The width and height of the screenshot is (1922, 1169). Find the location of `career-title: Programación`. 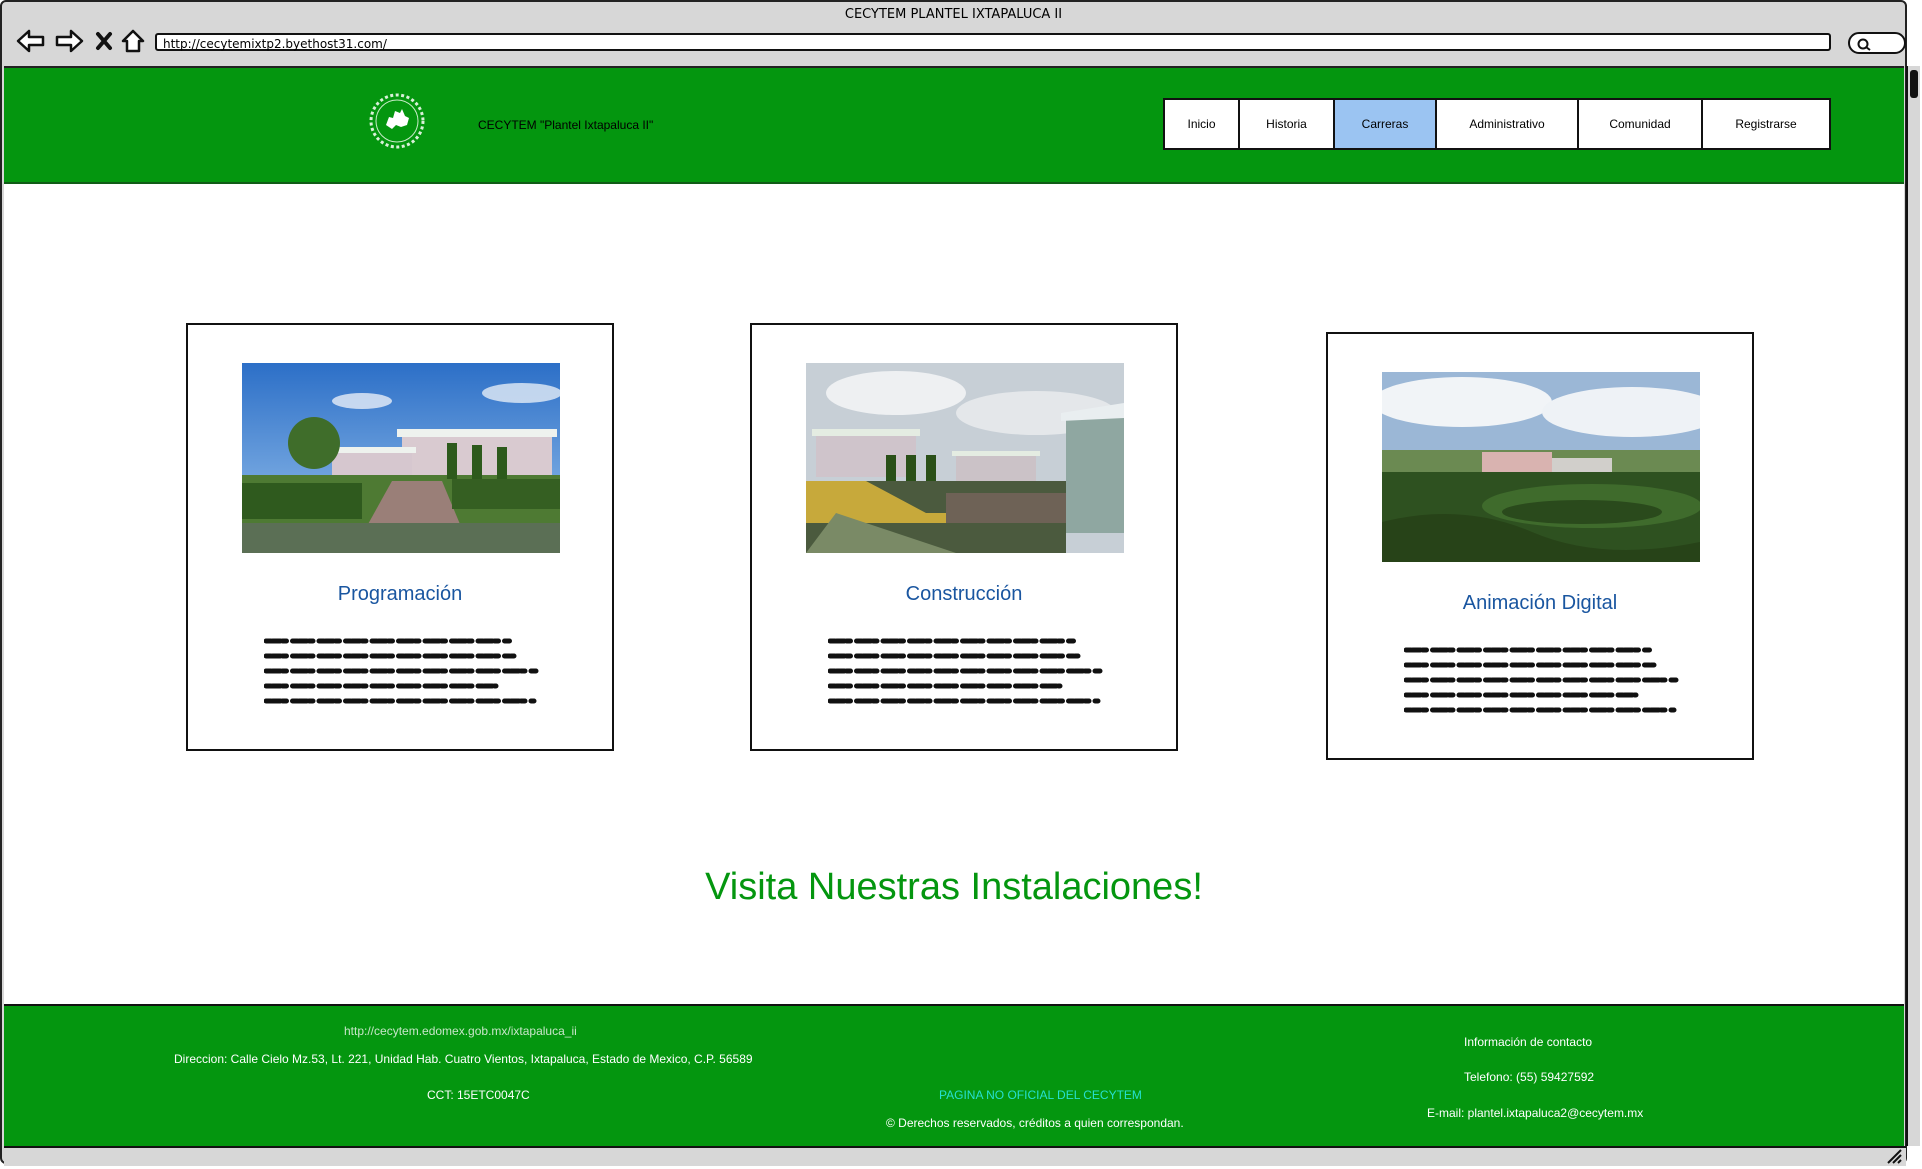

career-title: Programación is located at coordinates (400, 594).